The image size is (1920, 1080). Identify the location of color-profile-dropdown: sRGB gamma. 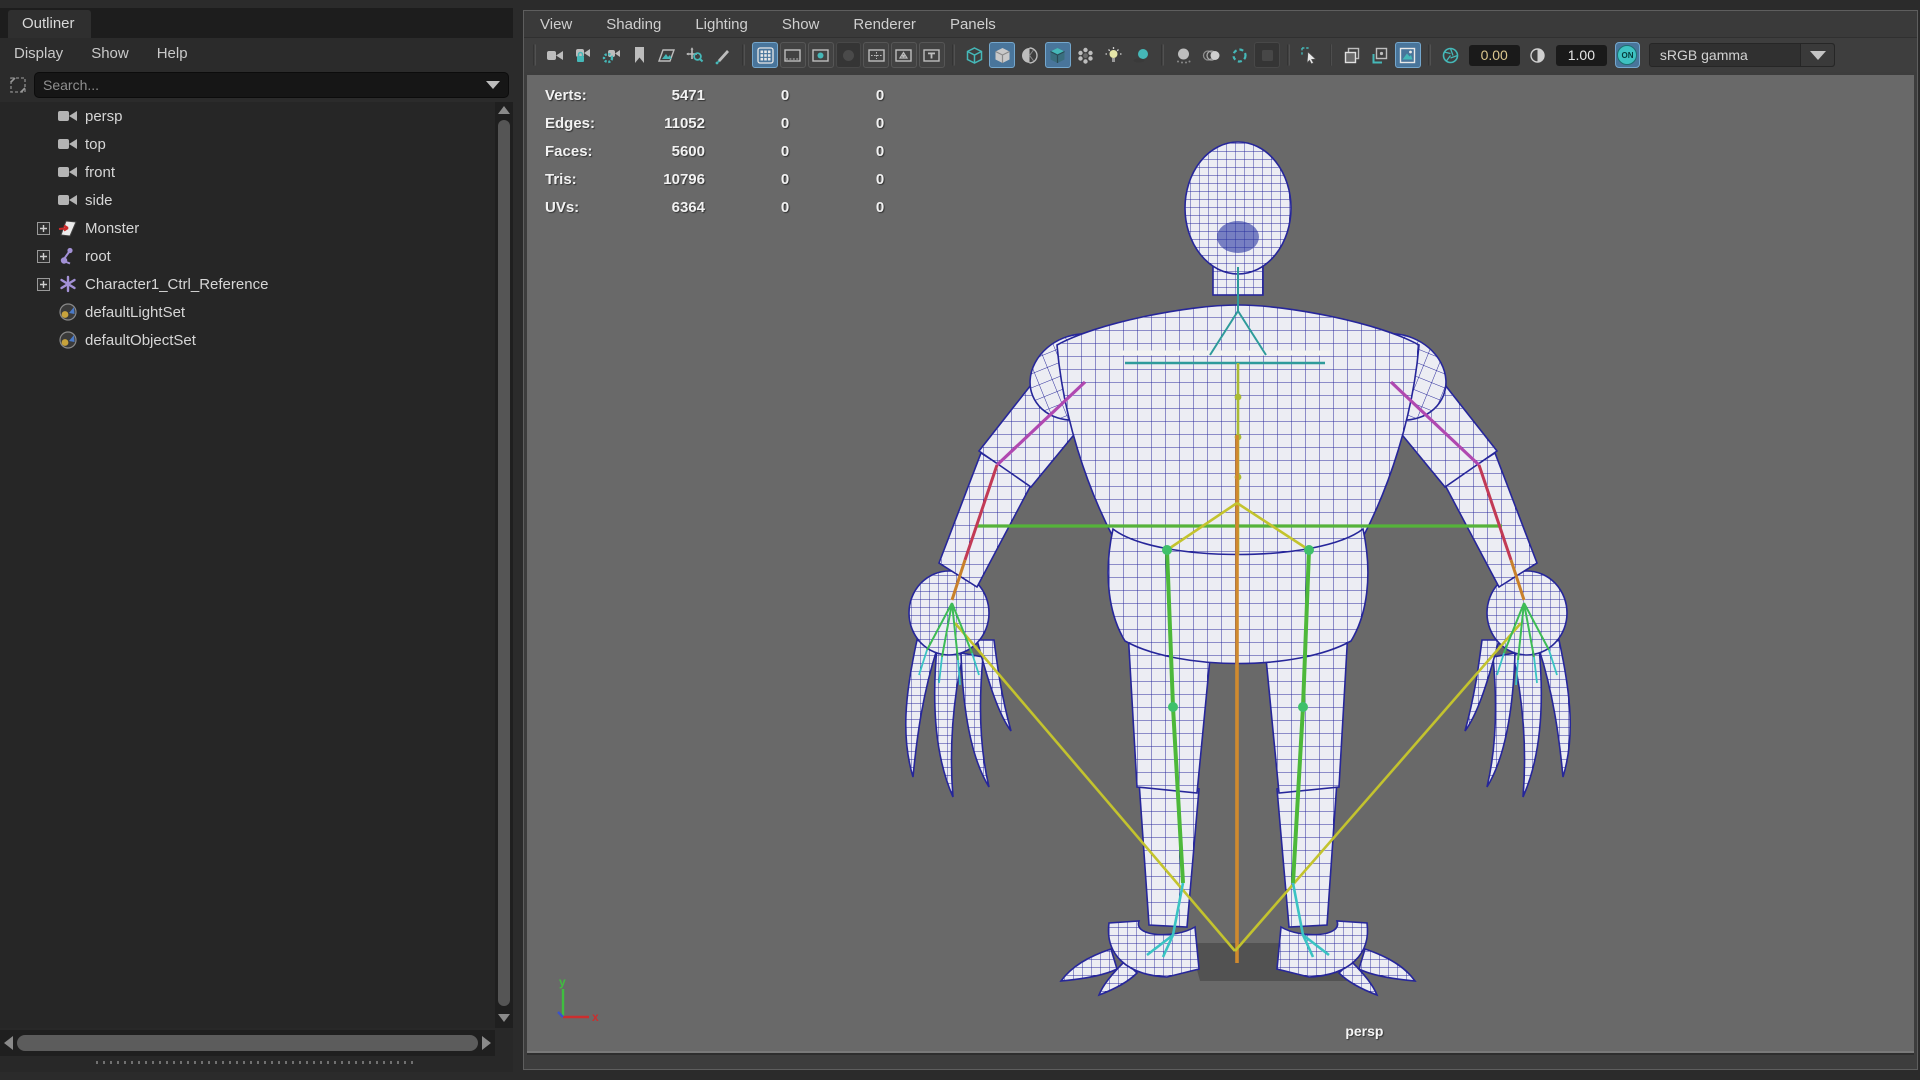
(1741, 55).